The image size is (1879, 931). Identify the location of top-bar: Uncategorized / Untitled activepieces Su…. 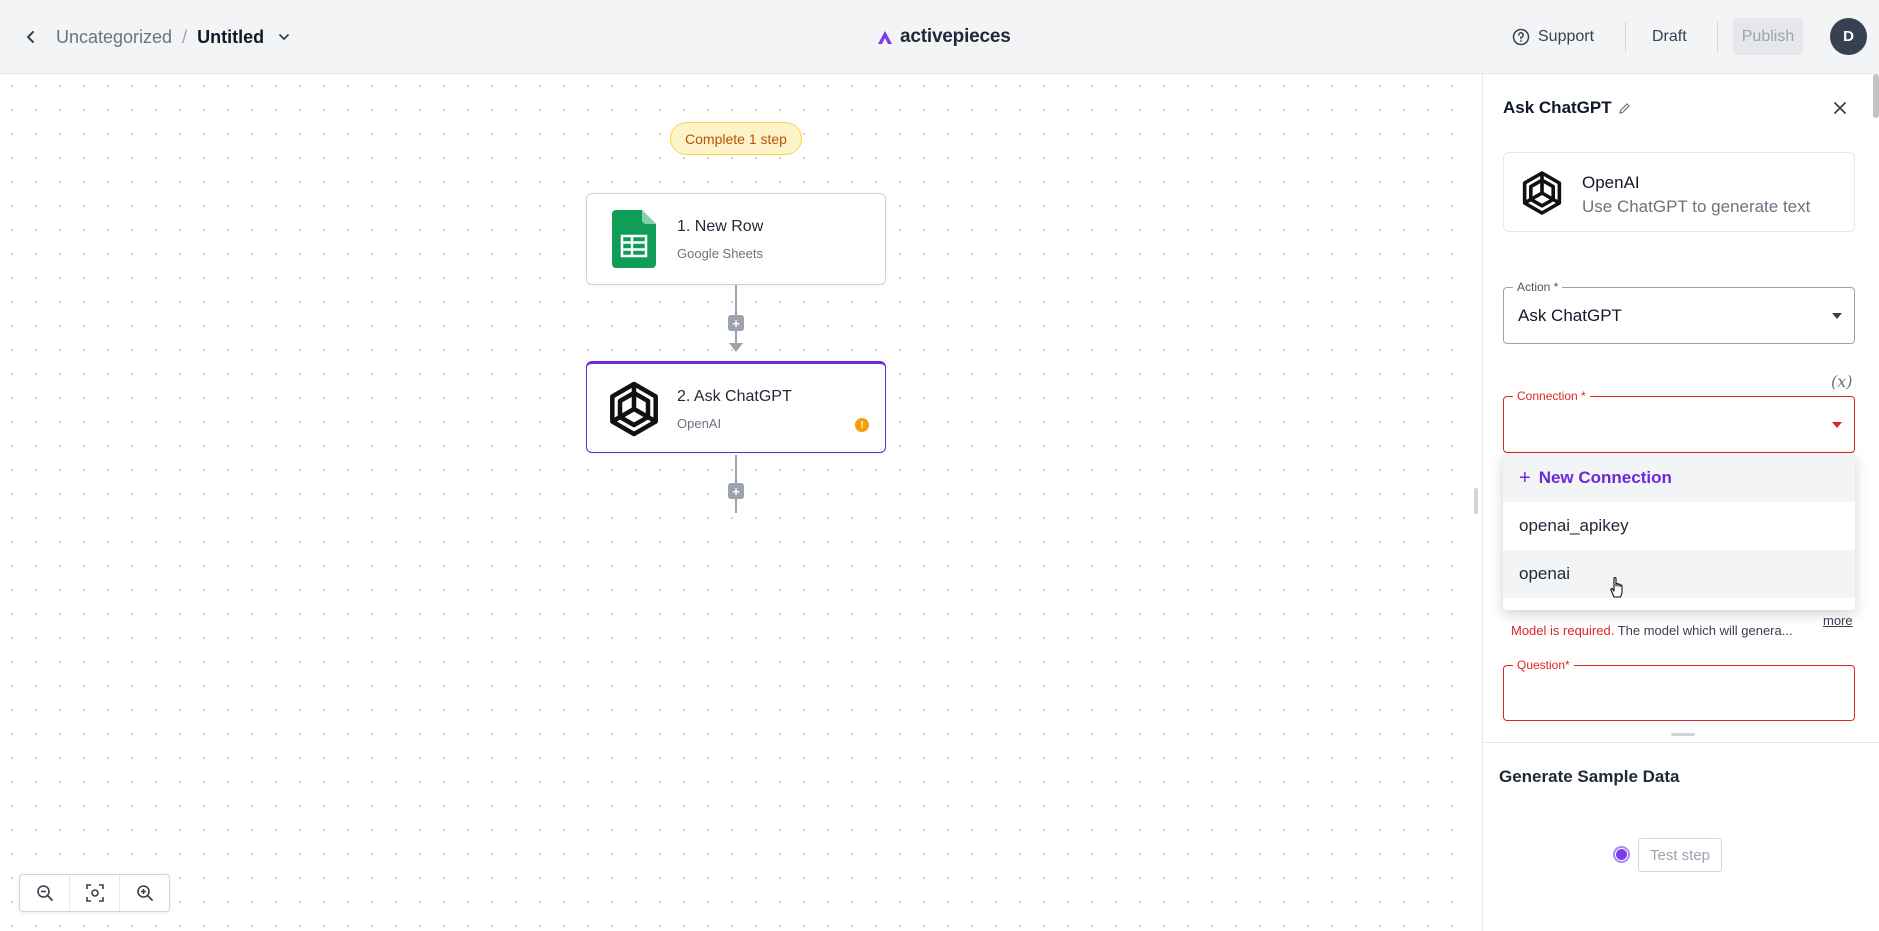
(939, 37).